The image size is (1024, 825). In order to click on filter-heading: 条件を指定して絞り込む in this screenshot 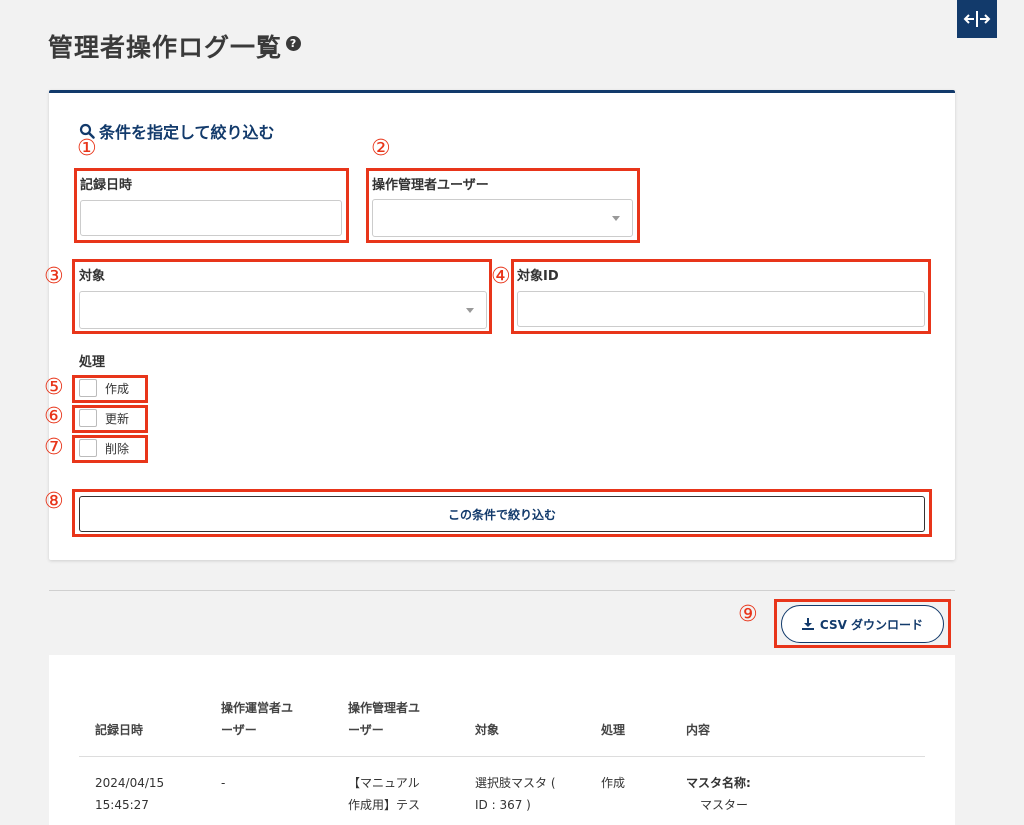, I will do `click(177, 131)`.